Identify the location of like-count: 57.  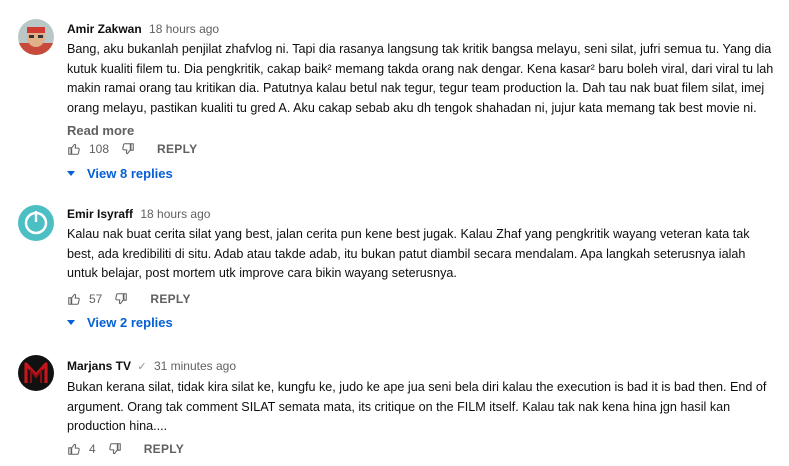
(96, 299).